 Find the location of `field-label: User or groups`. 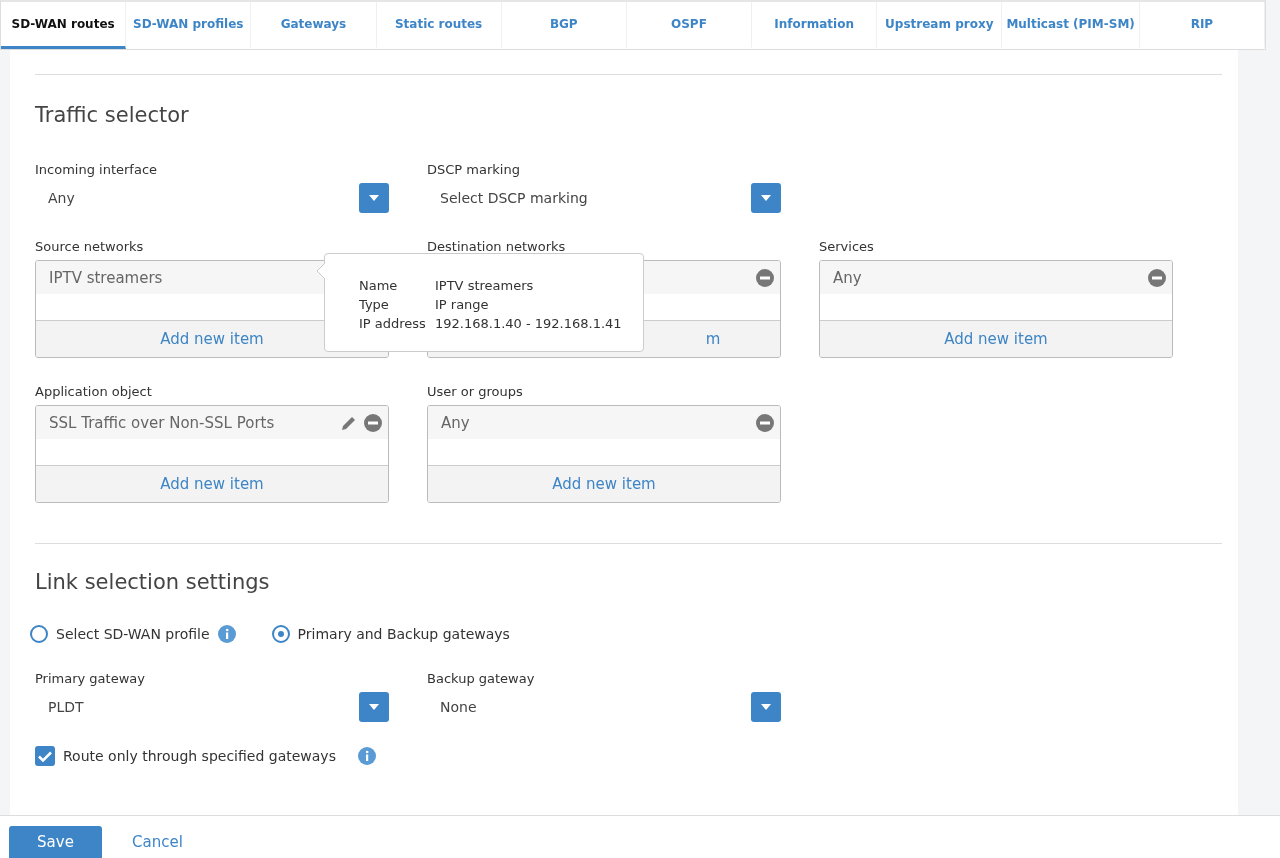

field-label: User or groups is located at coordinates (475, 391).